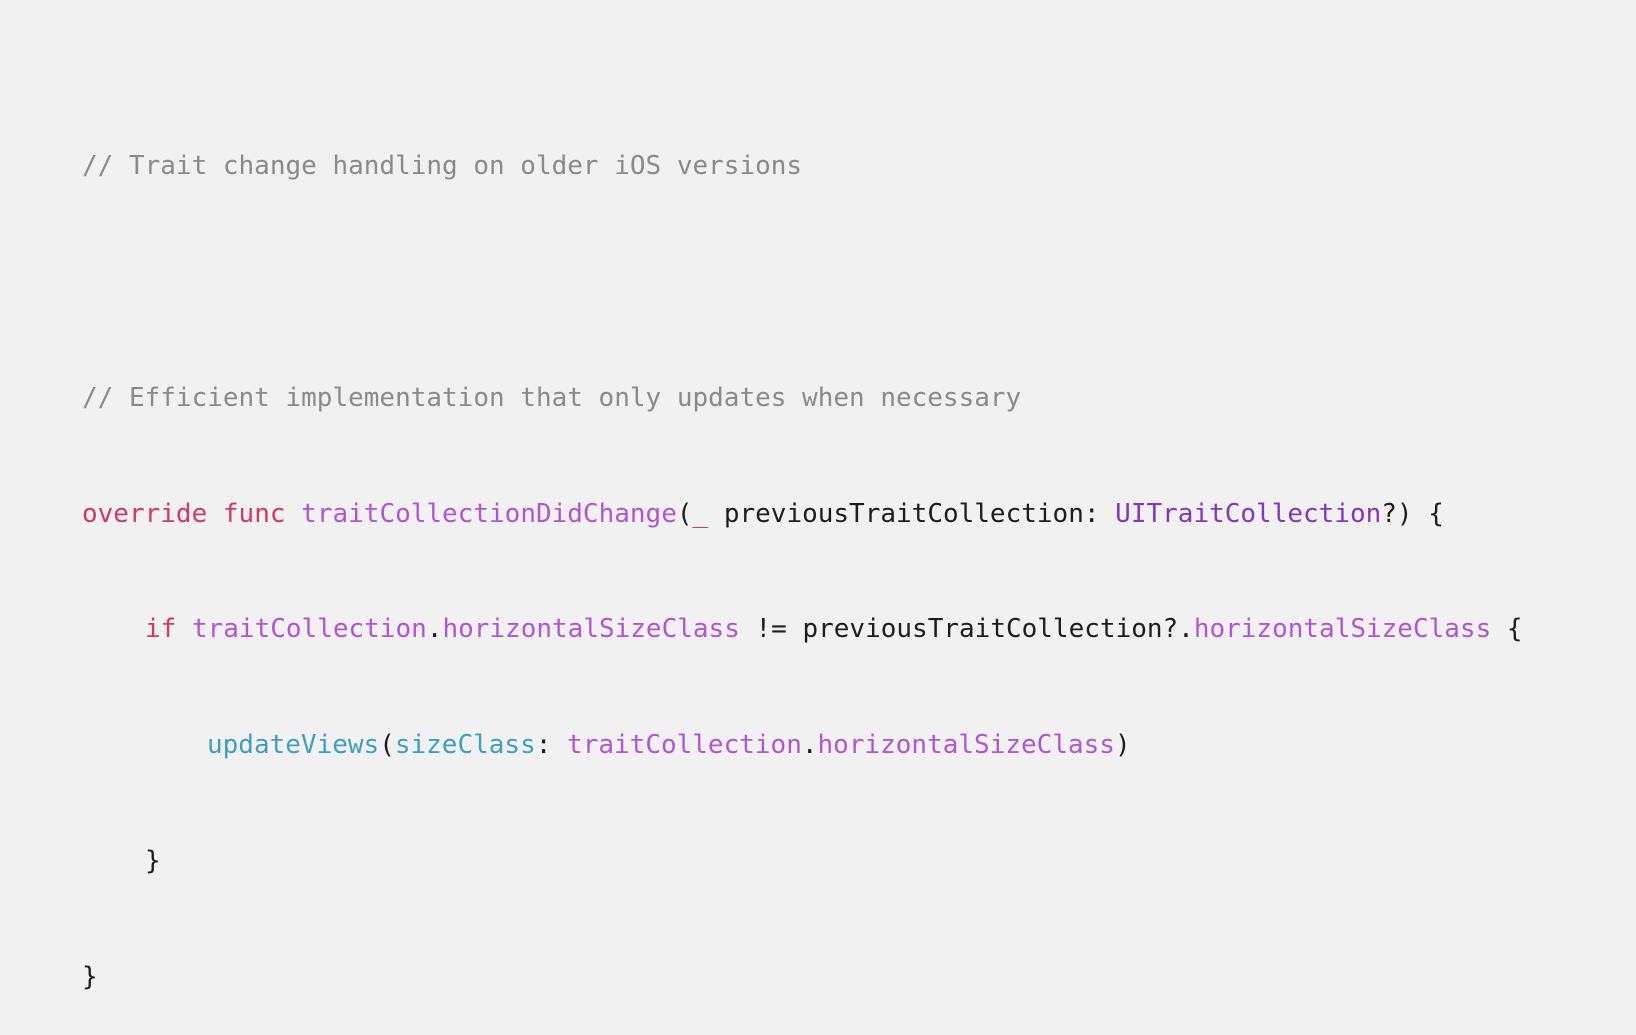  What do you see at coordinates (465, 745) in the screenshot?
I see `argument-label: sizeClass` at bounding box center [465, 745].